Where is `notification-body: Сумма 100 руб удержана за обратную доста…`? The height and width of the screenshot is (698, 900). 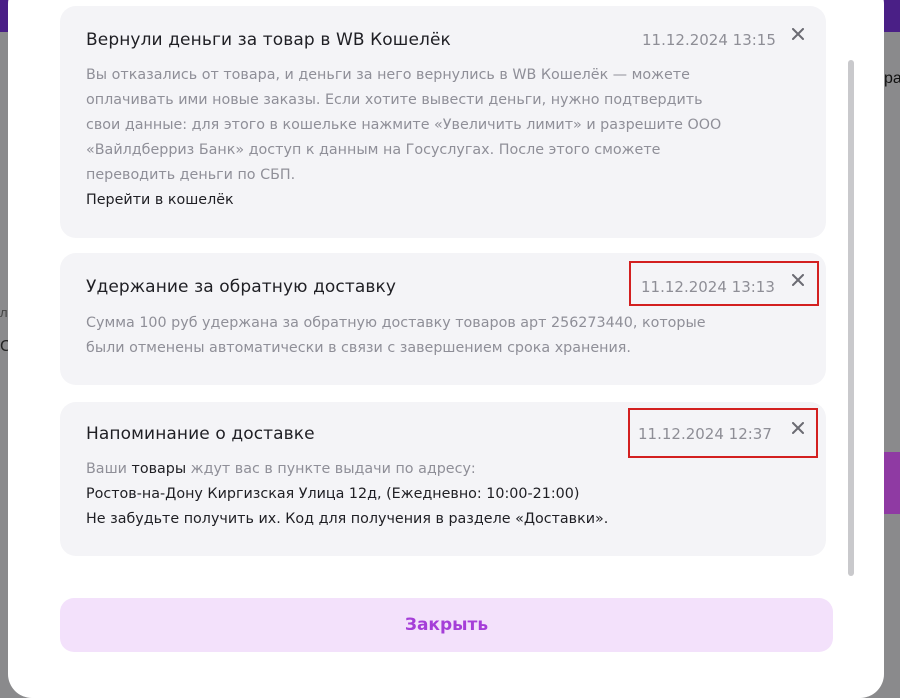
notification-body: Сумма 100 руб удержана за обратную доста… is located at coordinates (446, 336).